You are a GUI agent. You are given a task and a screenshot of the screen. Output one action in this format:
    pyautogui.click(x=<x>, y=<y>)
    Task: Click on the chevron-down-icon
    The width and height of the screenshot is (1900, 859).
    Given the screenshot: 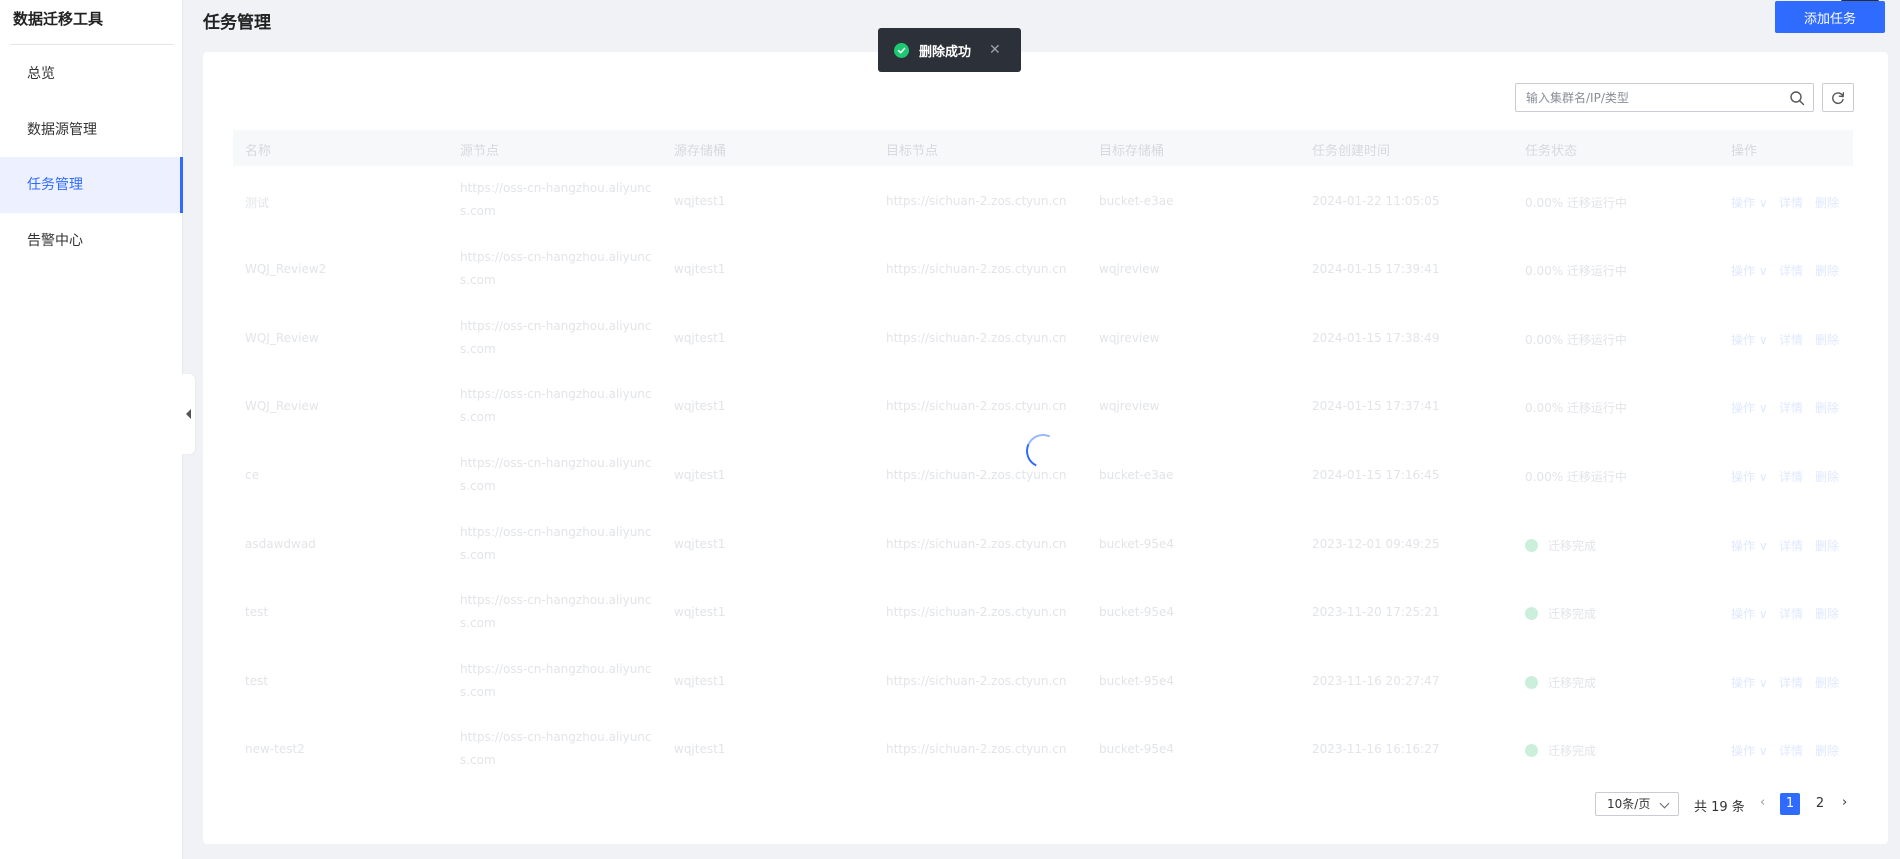 What is the action you would take?
    pyautogui.click(x=1664, y=803)
    